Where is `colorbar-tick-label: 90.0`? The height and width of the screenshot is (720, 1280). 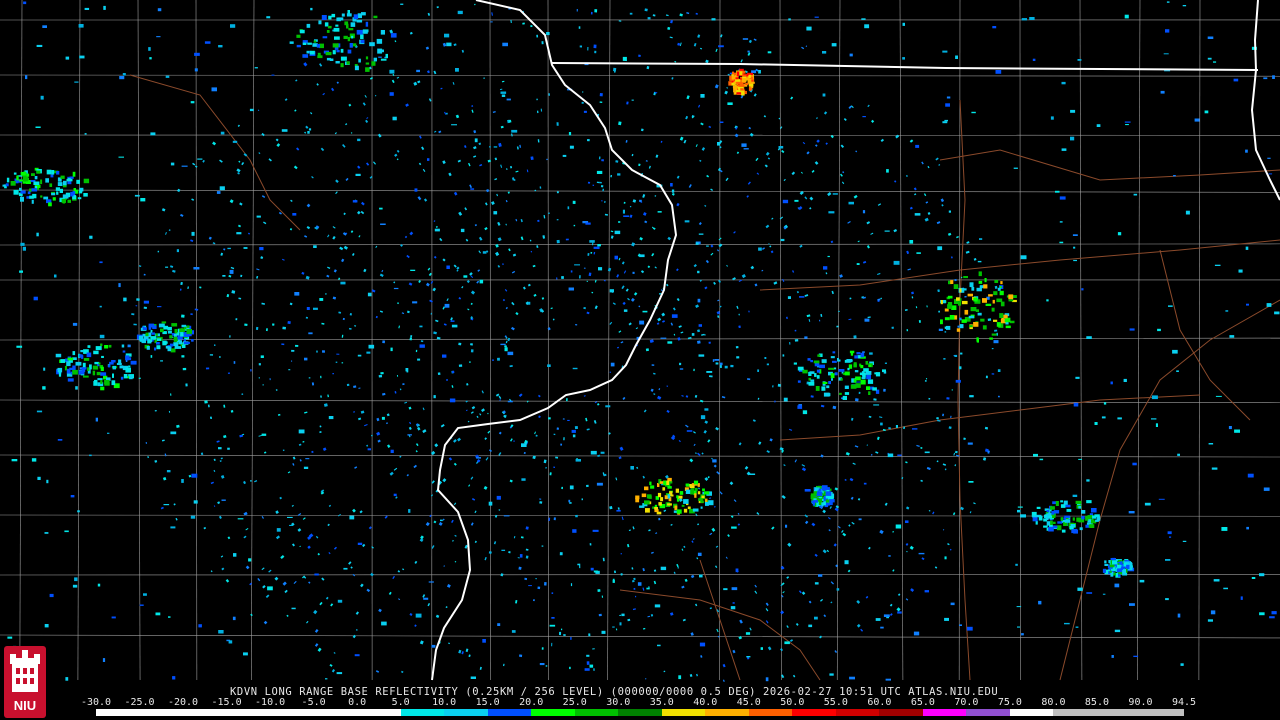 colorbar-tick-label: 90.0 is located at coordinates (1140, 702).